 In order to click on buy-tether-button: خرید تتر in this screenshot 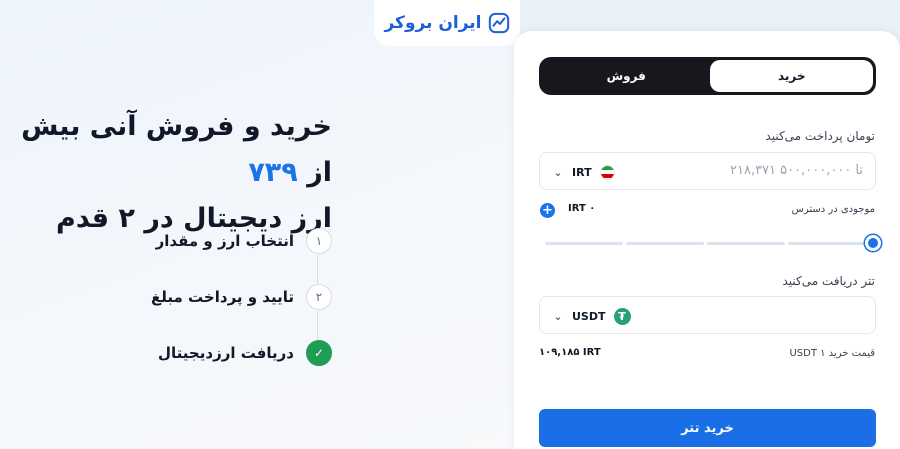, I will do `click(707, 428)`.